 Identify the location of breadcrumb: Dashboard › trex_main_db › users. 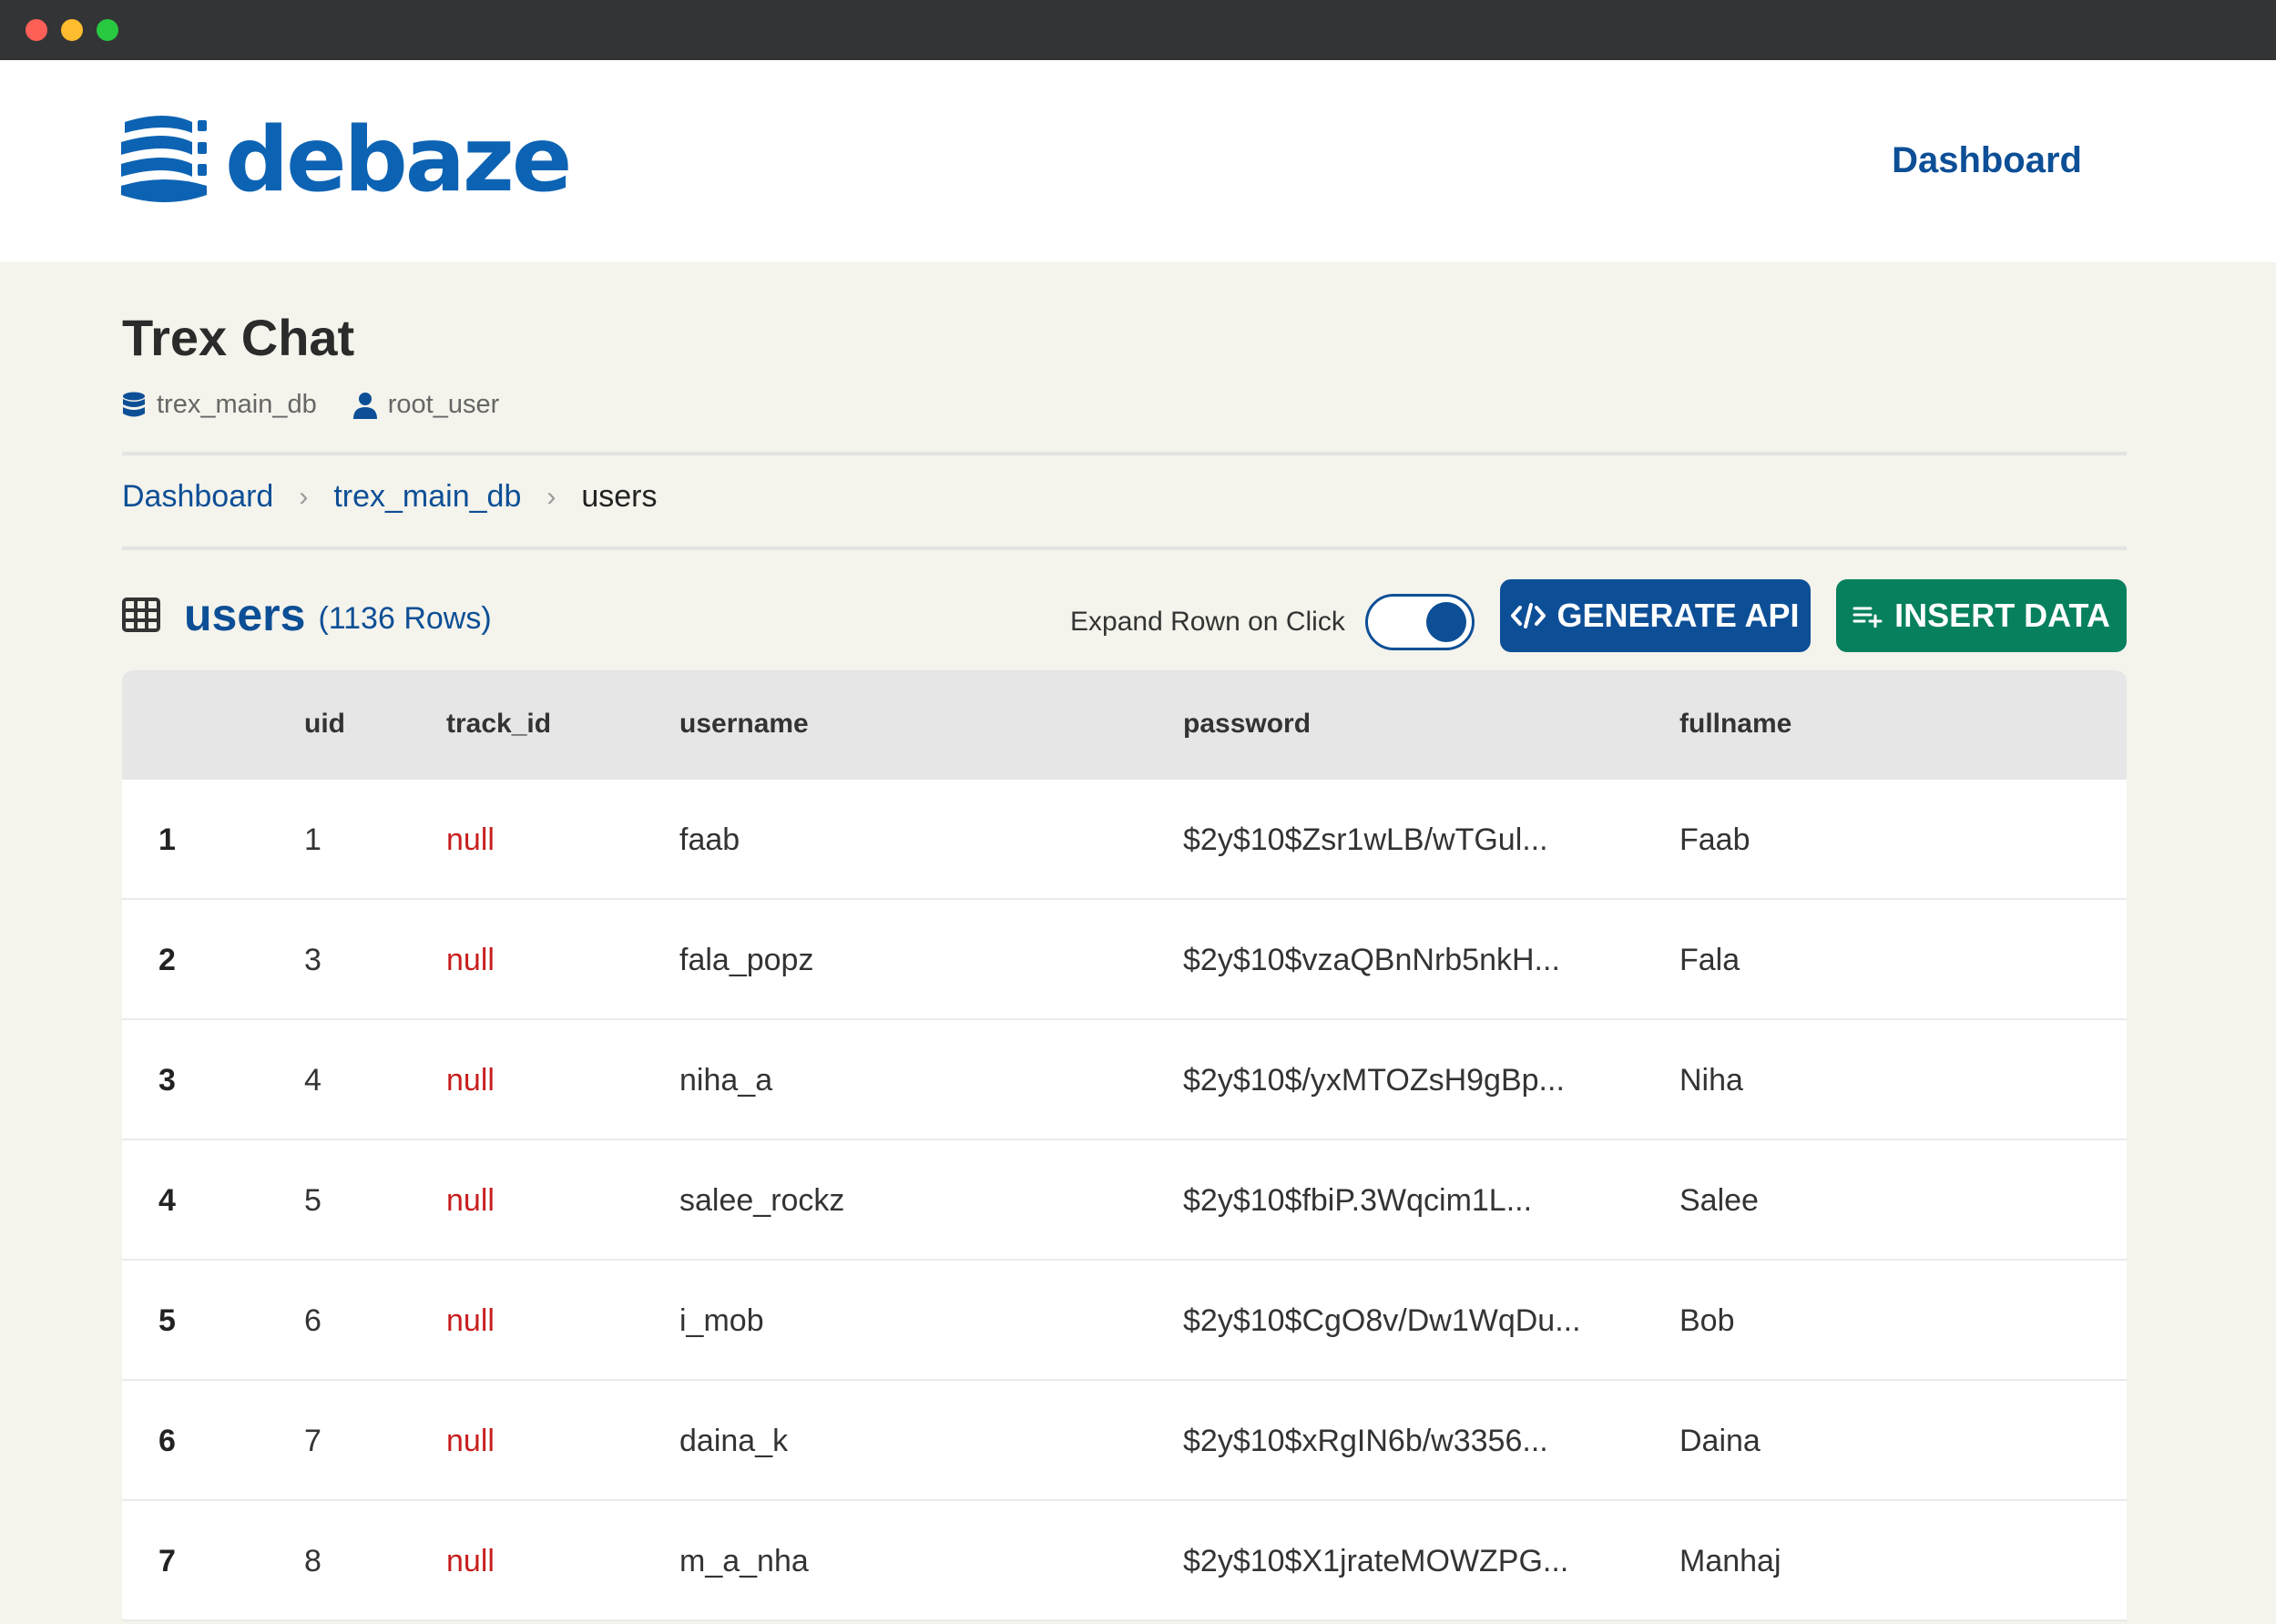
(390, 497).